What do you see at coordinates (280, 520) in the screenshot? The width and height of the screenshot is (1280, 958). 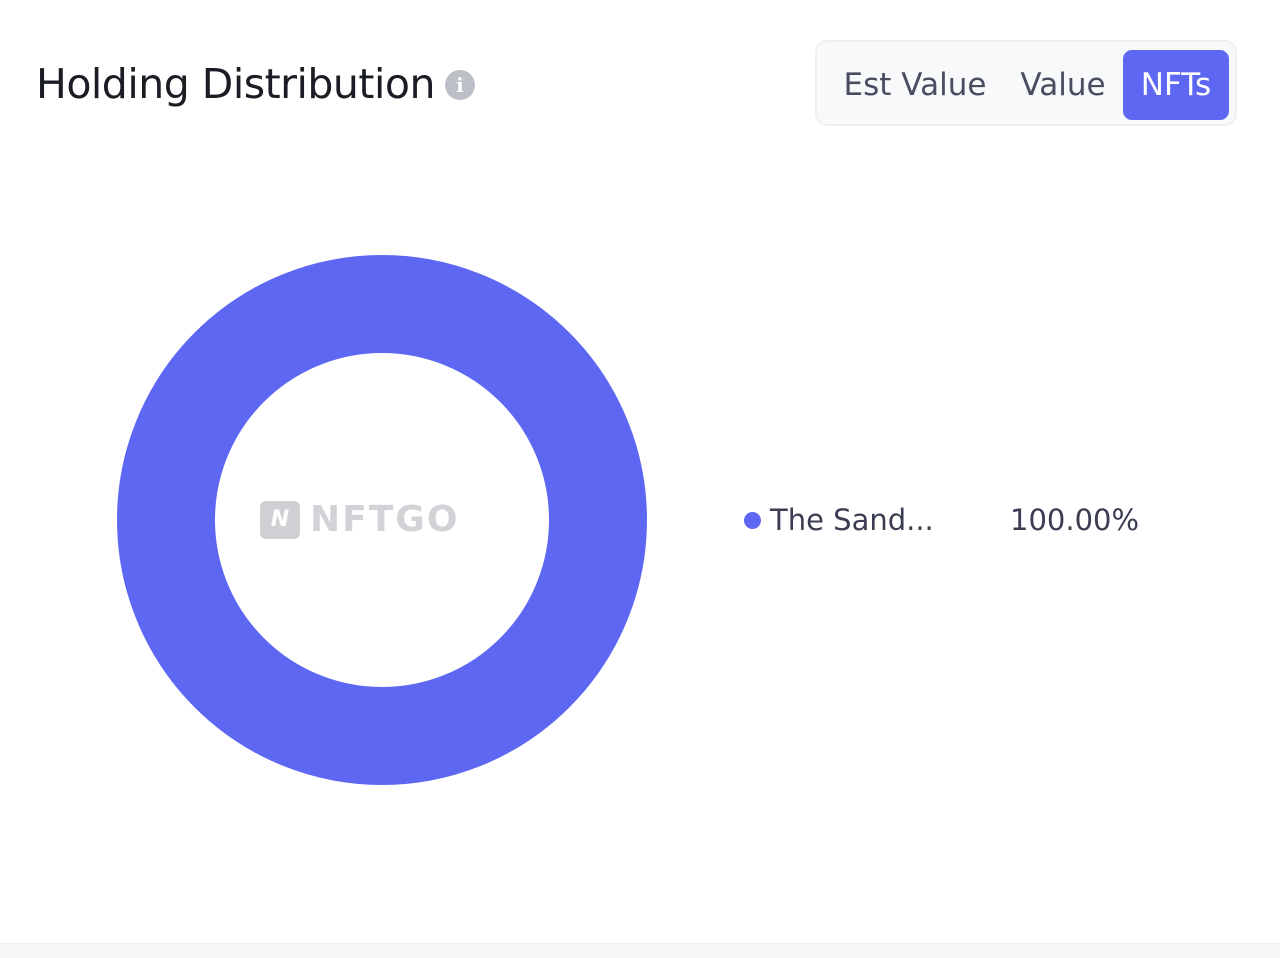 I see `nftgo-logo-icon: N` at bounding box center [280, 520].